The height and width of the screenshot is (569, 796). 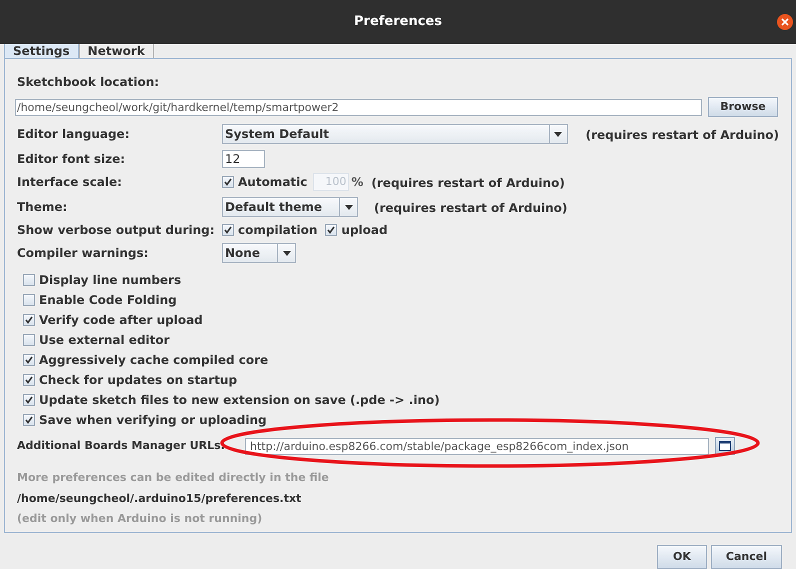 I want to click on checkbox-label: Display line numbers, so click(x=110, y=280).